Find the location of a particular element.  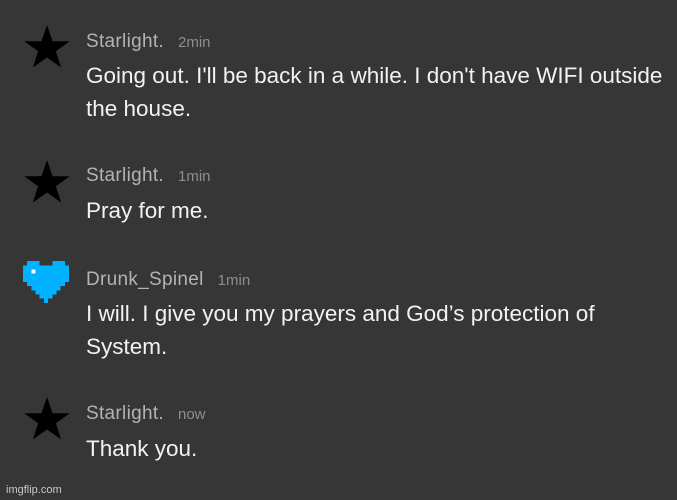

username: Drunk_Spinel is located at coordinates (145, 279).